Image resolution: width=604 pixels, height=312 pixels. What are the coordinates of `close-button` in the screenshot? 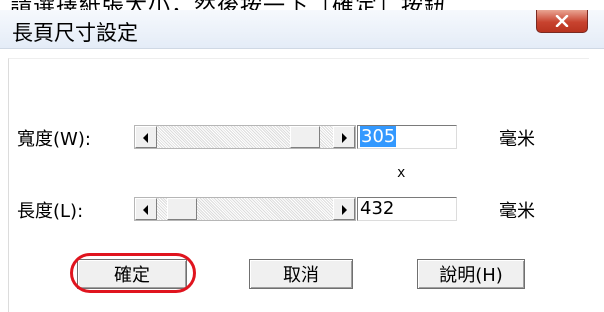 It's located at (562, 21).